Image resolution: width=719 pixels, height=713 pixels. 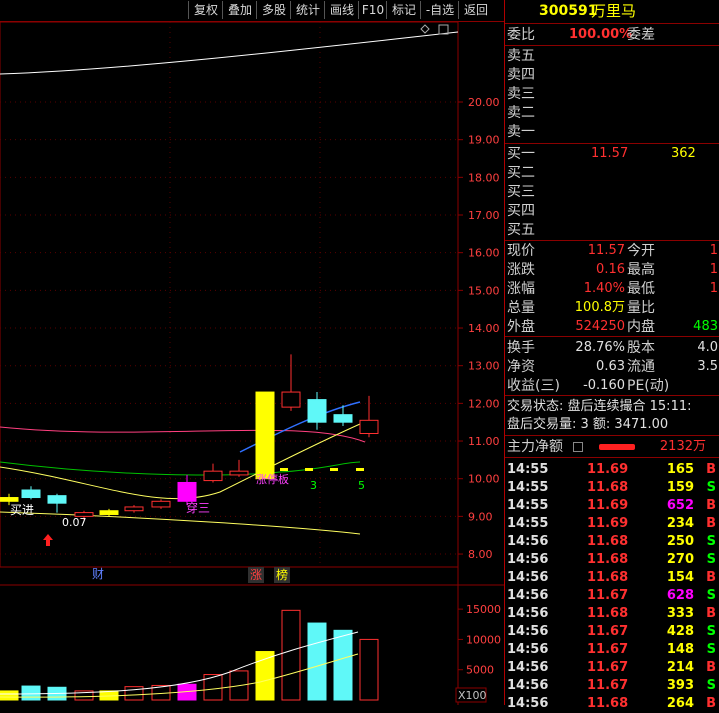 I want to click on main-net-label: 主力净额, so click(x=535, y=447).